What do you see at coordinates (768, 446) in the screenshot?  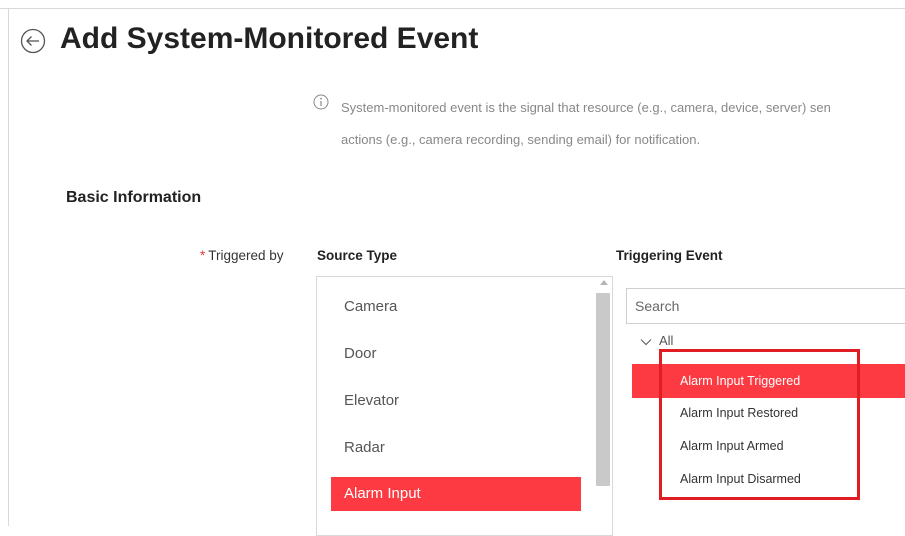 I see `event-item-alarm-input-armed: Alarm Input Armed` at bounding box center [768, 446].